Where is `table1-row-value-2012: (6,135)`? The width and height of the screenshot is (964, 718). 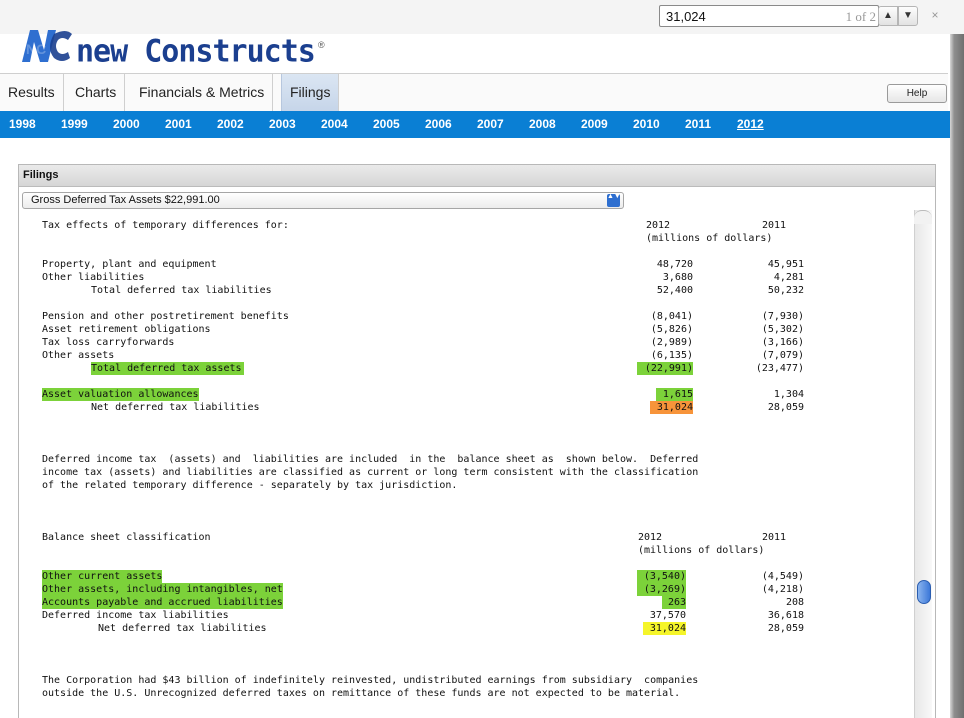
table1-row-value-2012: (6,135) is located at coordinates (671, 355).